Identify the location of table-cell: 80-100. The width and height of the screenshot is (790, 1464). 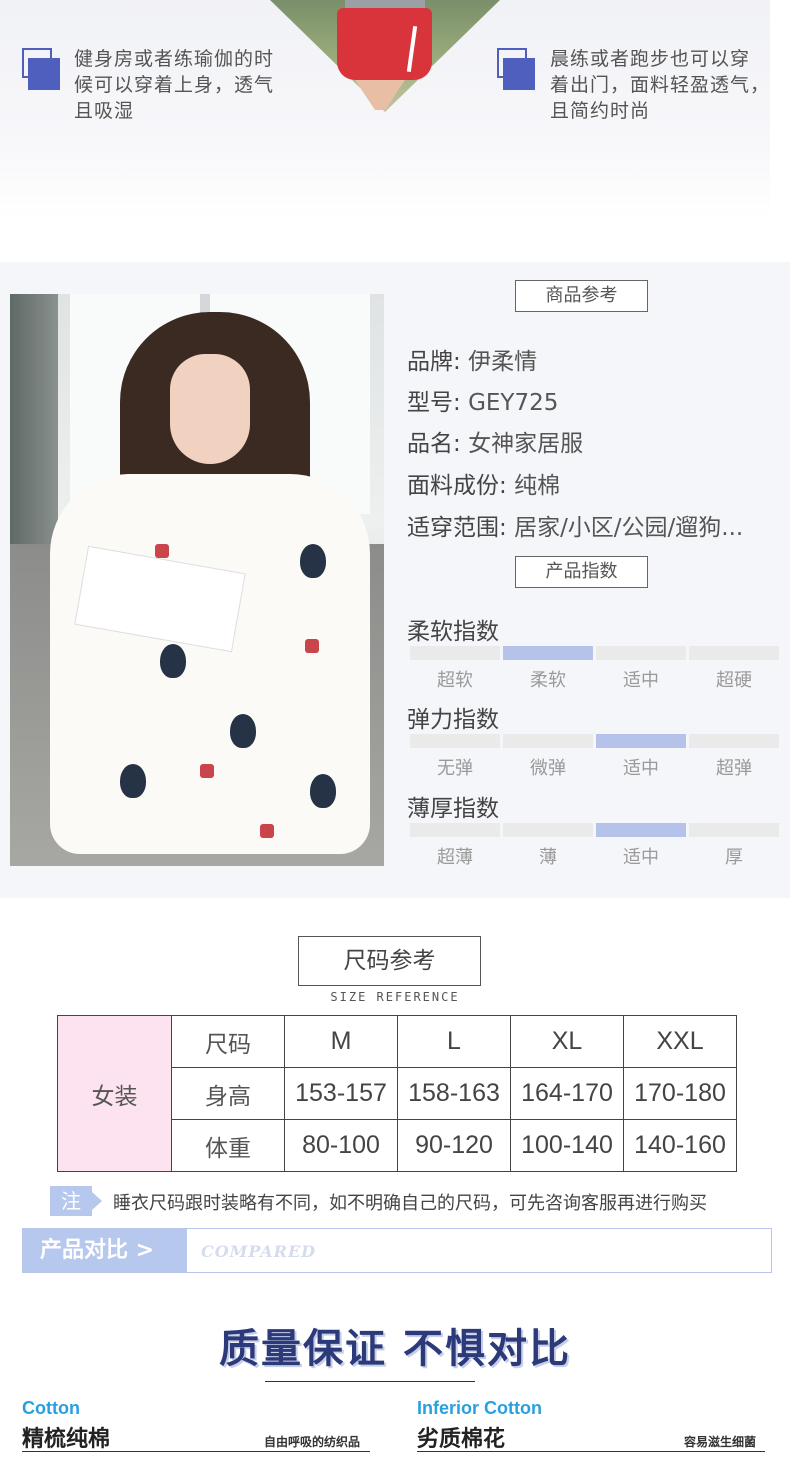
(341, 1145).